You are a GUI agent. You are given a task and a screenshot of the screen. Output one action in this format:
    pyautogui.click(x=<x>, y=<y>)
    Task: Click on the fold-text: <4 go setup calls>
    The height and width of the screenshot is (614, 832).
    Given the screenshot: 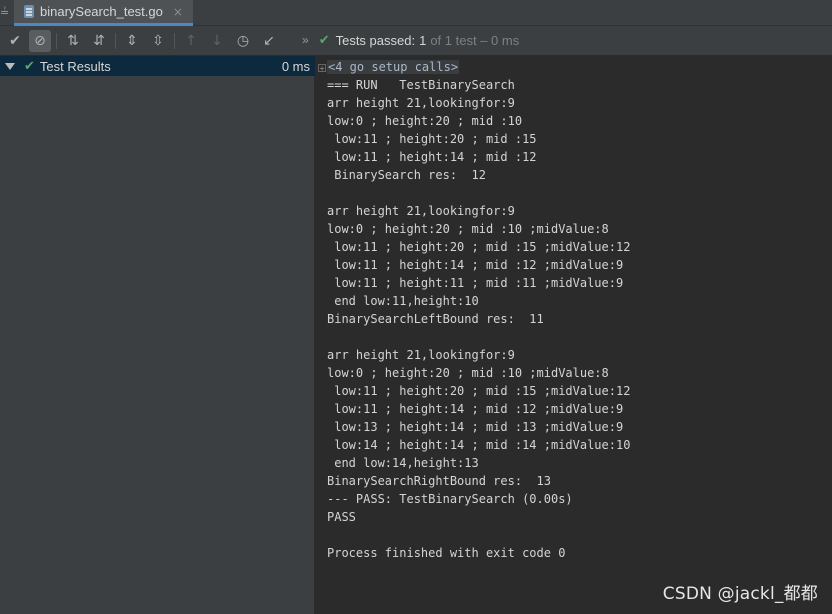 What is the action you would take?
    pyautogui.click(x=393, y=67)
    